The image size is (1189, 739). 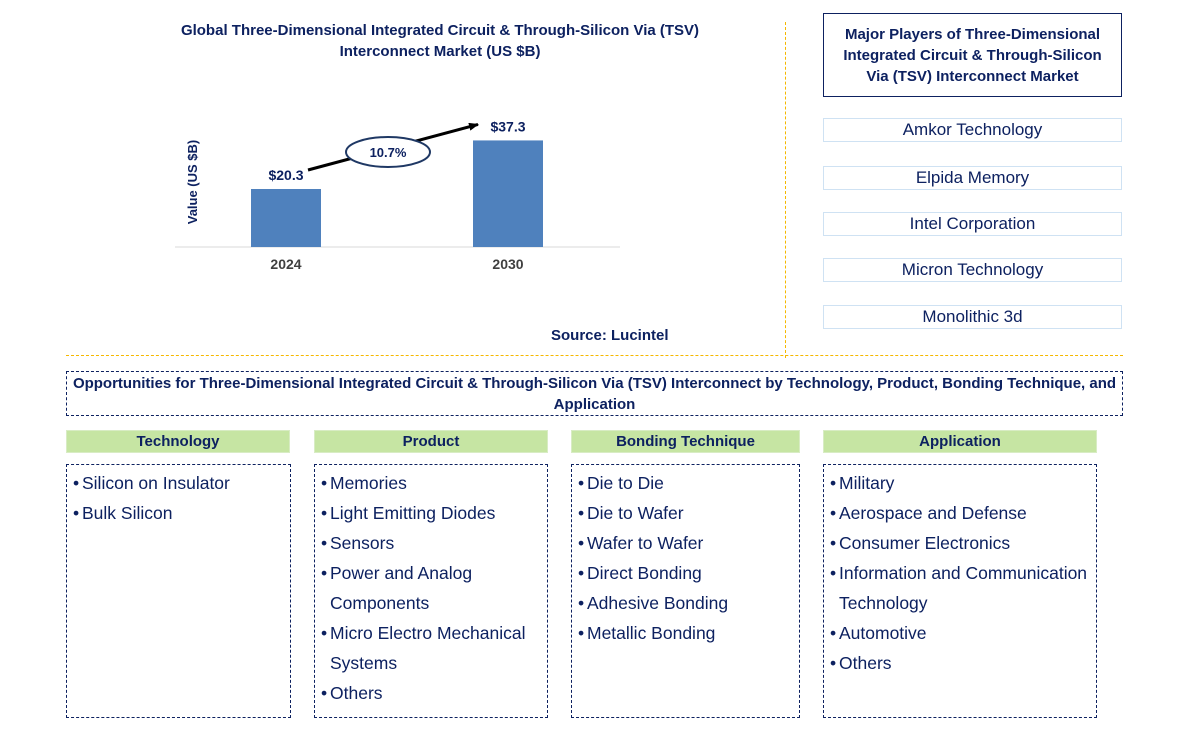 I want to click on category-header-technology: Technology, so click(x=178, y=441).